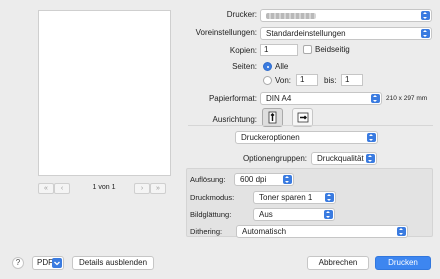  Describe the element at coordinates (403, 263) in the screenshot. I see `print-button: Drucken` at that location.